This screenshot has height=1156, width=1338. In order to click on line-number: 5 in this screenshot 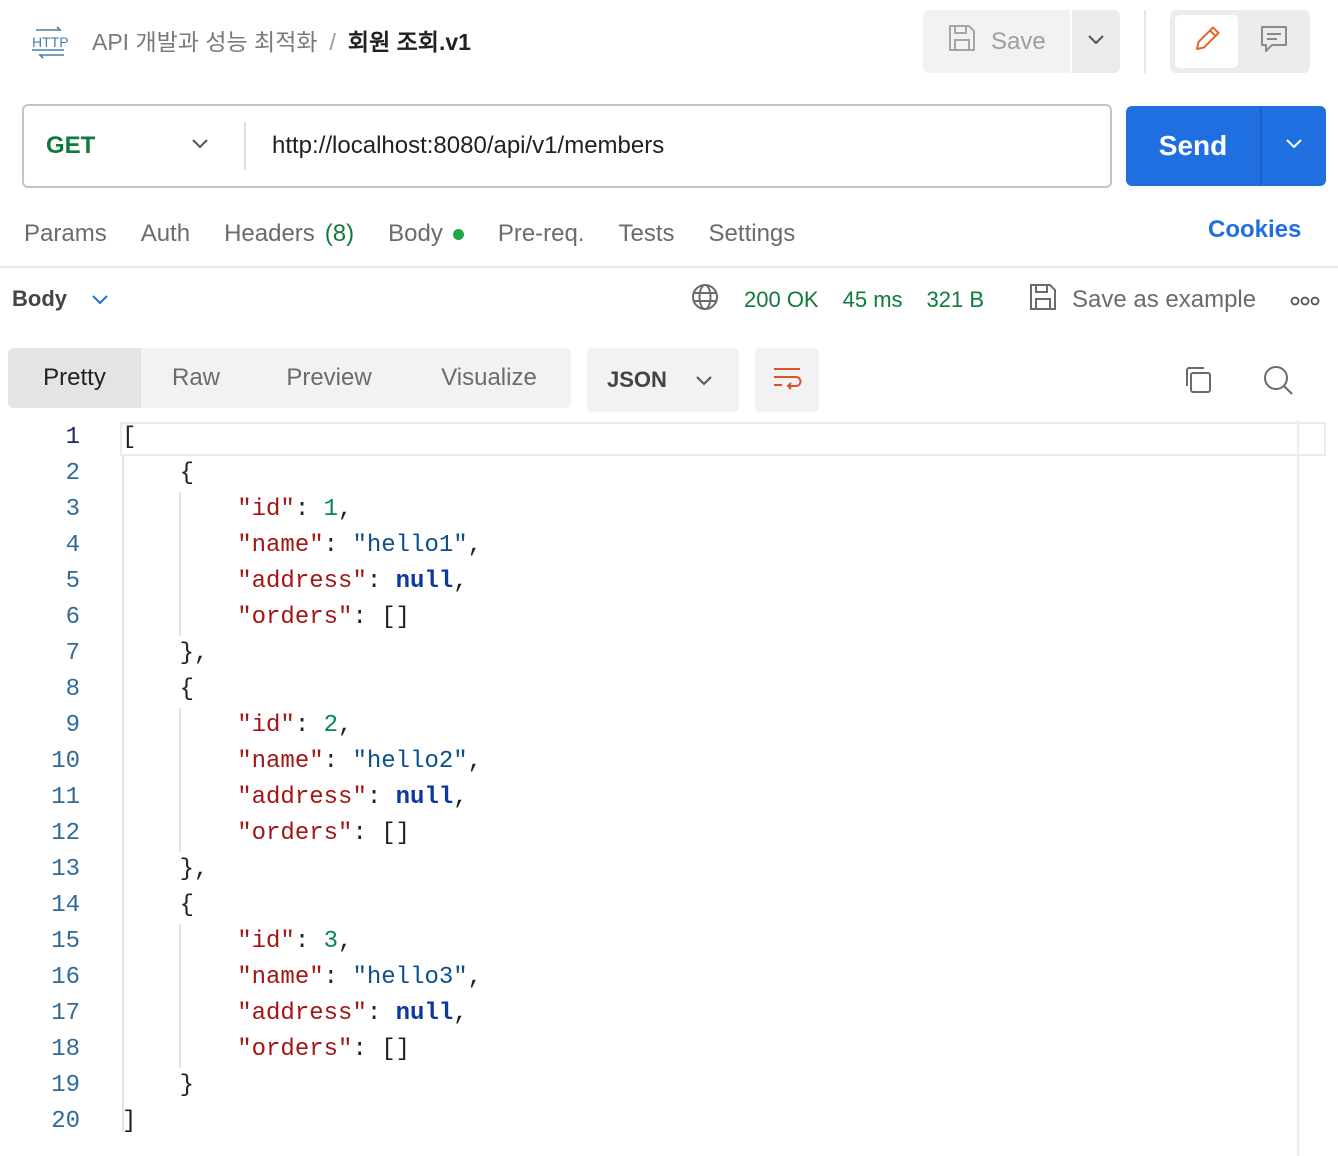, I will do `click(72, 581)`.